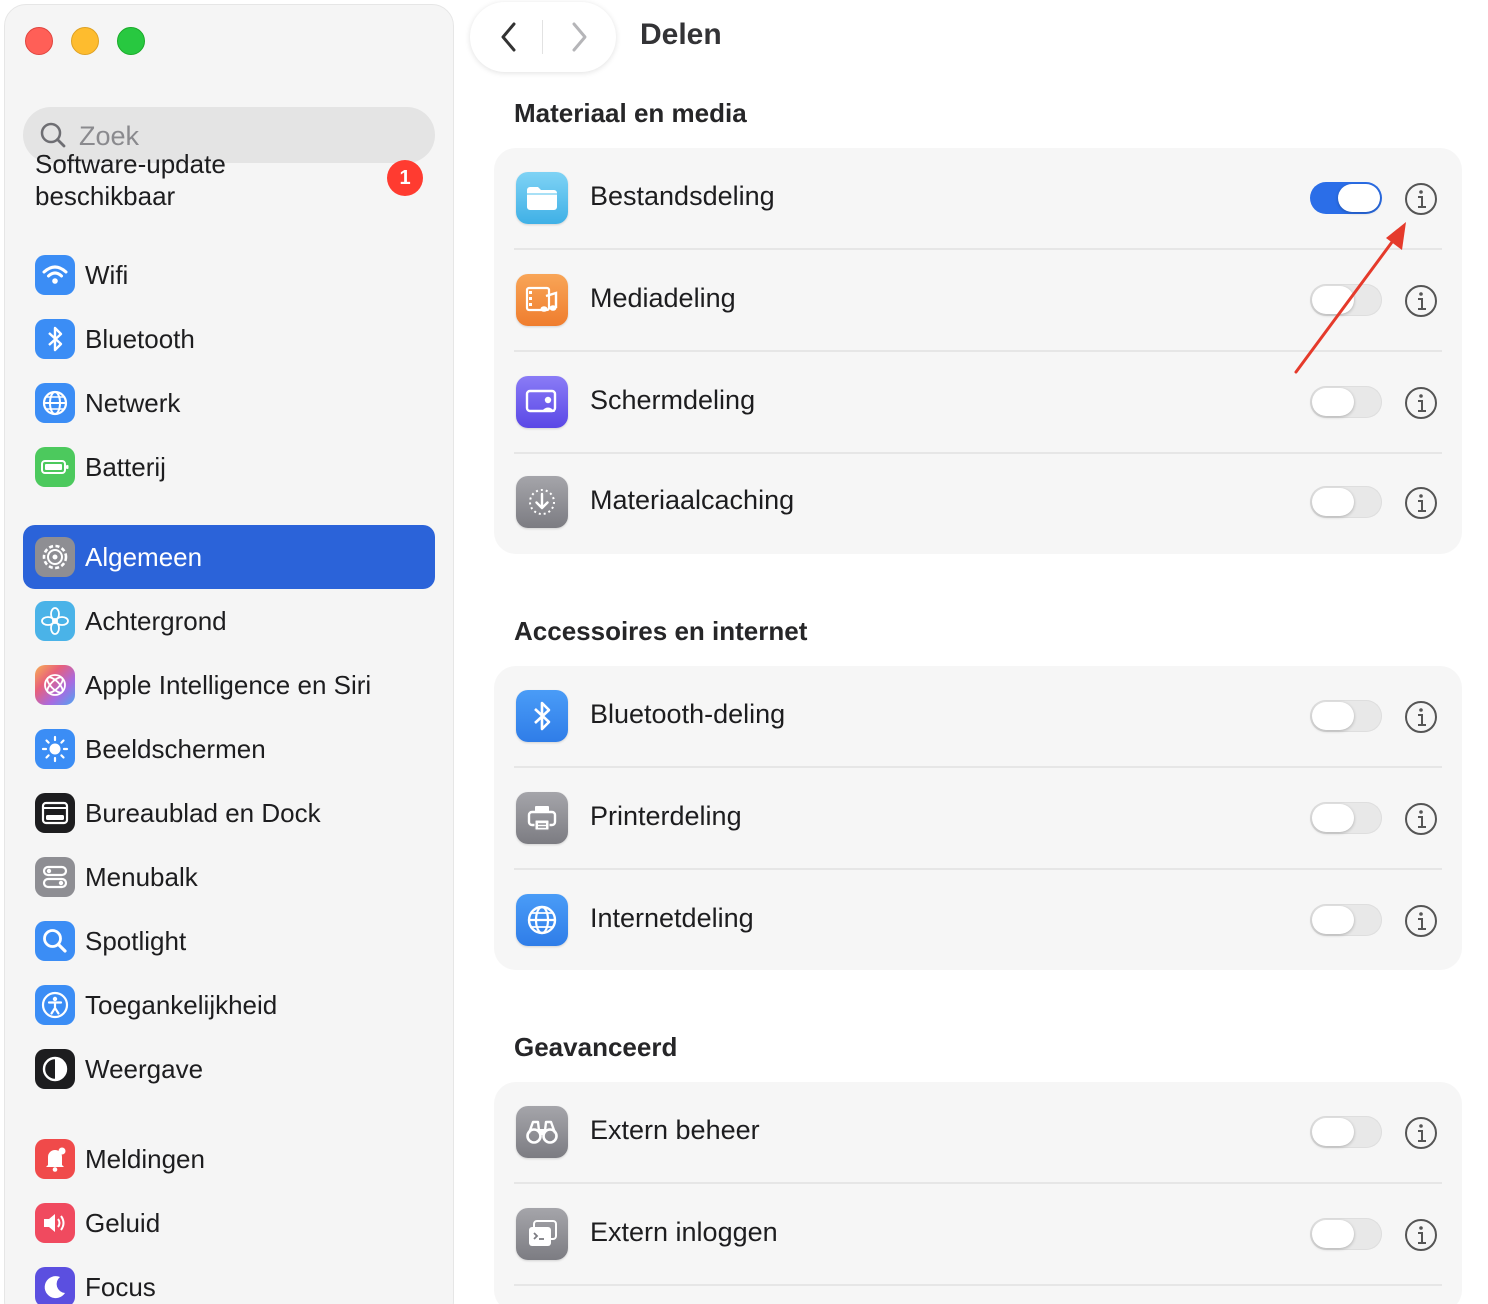 This screenshot has height=1304, width=1488. What do you see at coordinates (133, 403) in the screenshot?
I see `sidebar-item-label: Netwerk` at bounding box center [133, 403].